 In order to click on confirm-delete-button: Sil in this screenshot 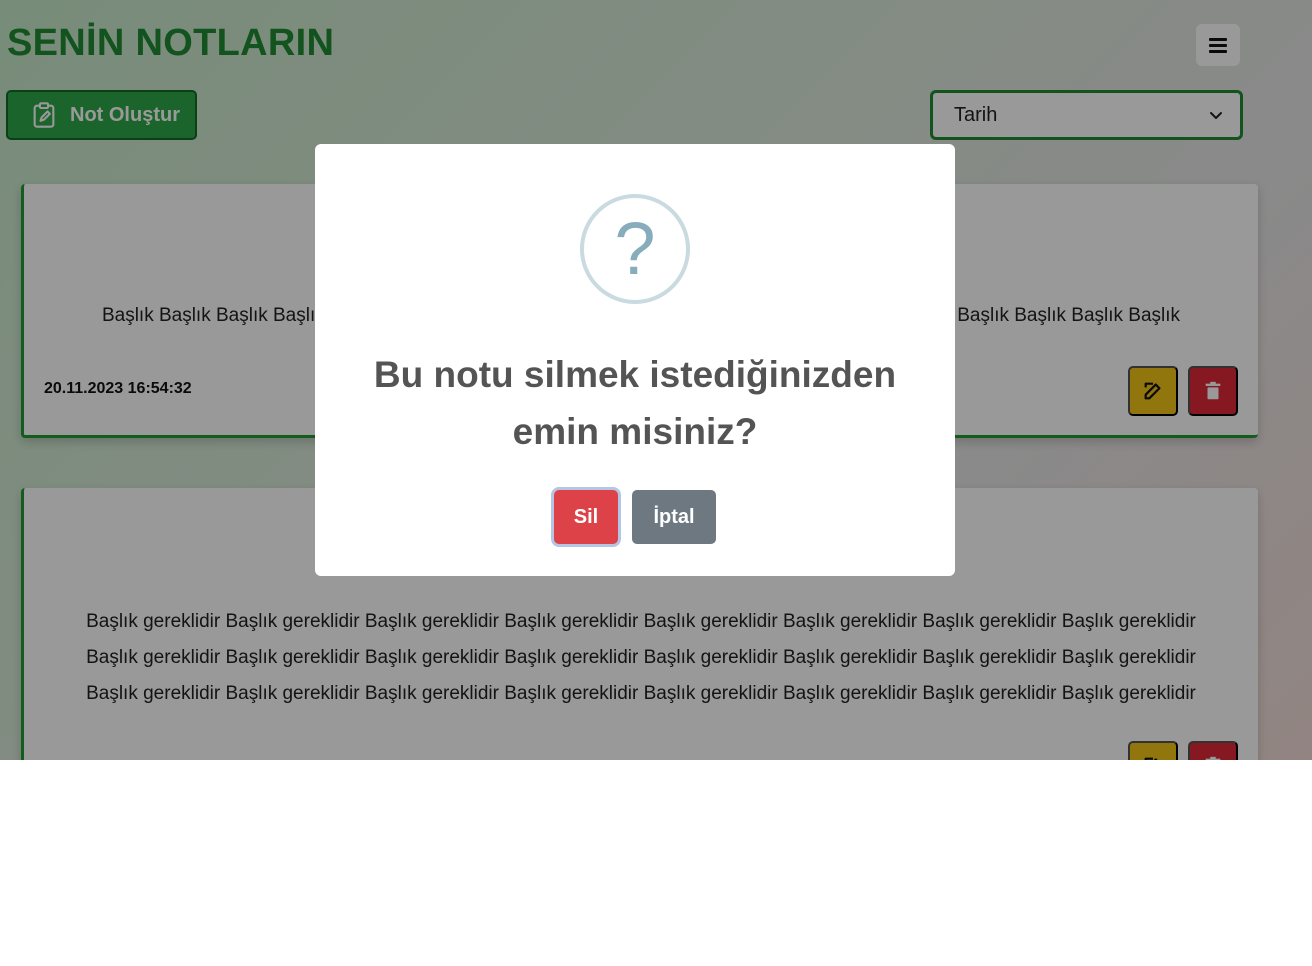, I will do `click(586, 517)`.